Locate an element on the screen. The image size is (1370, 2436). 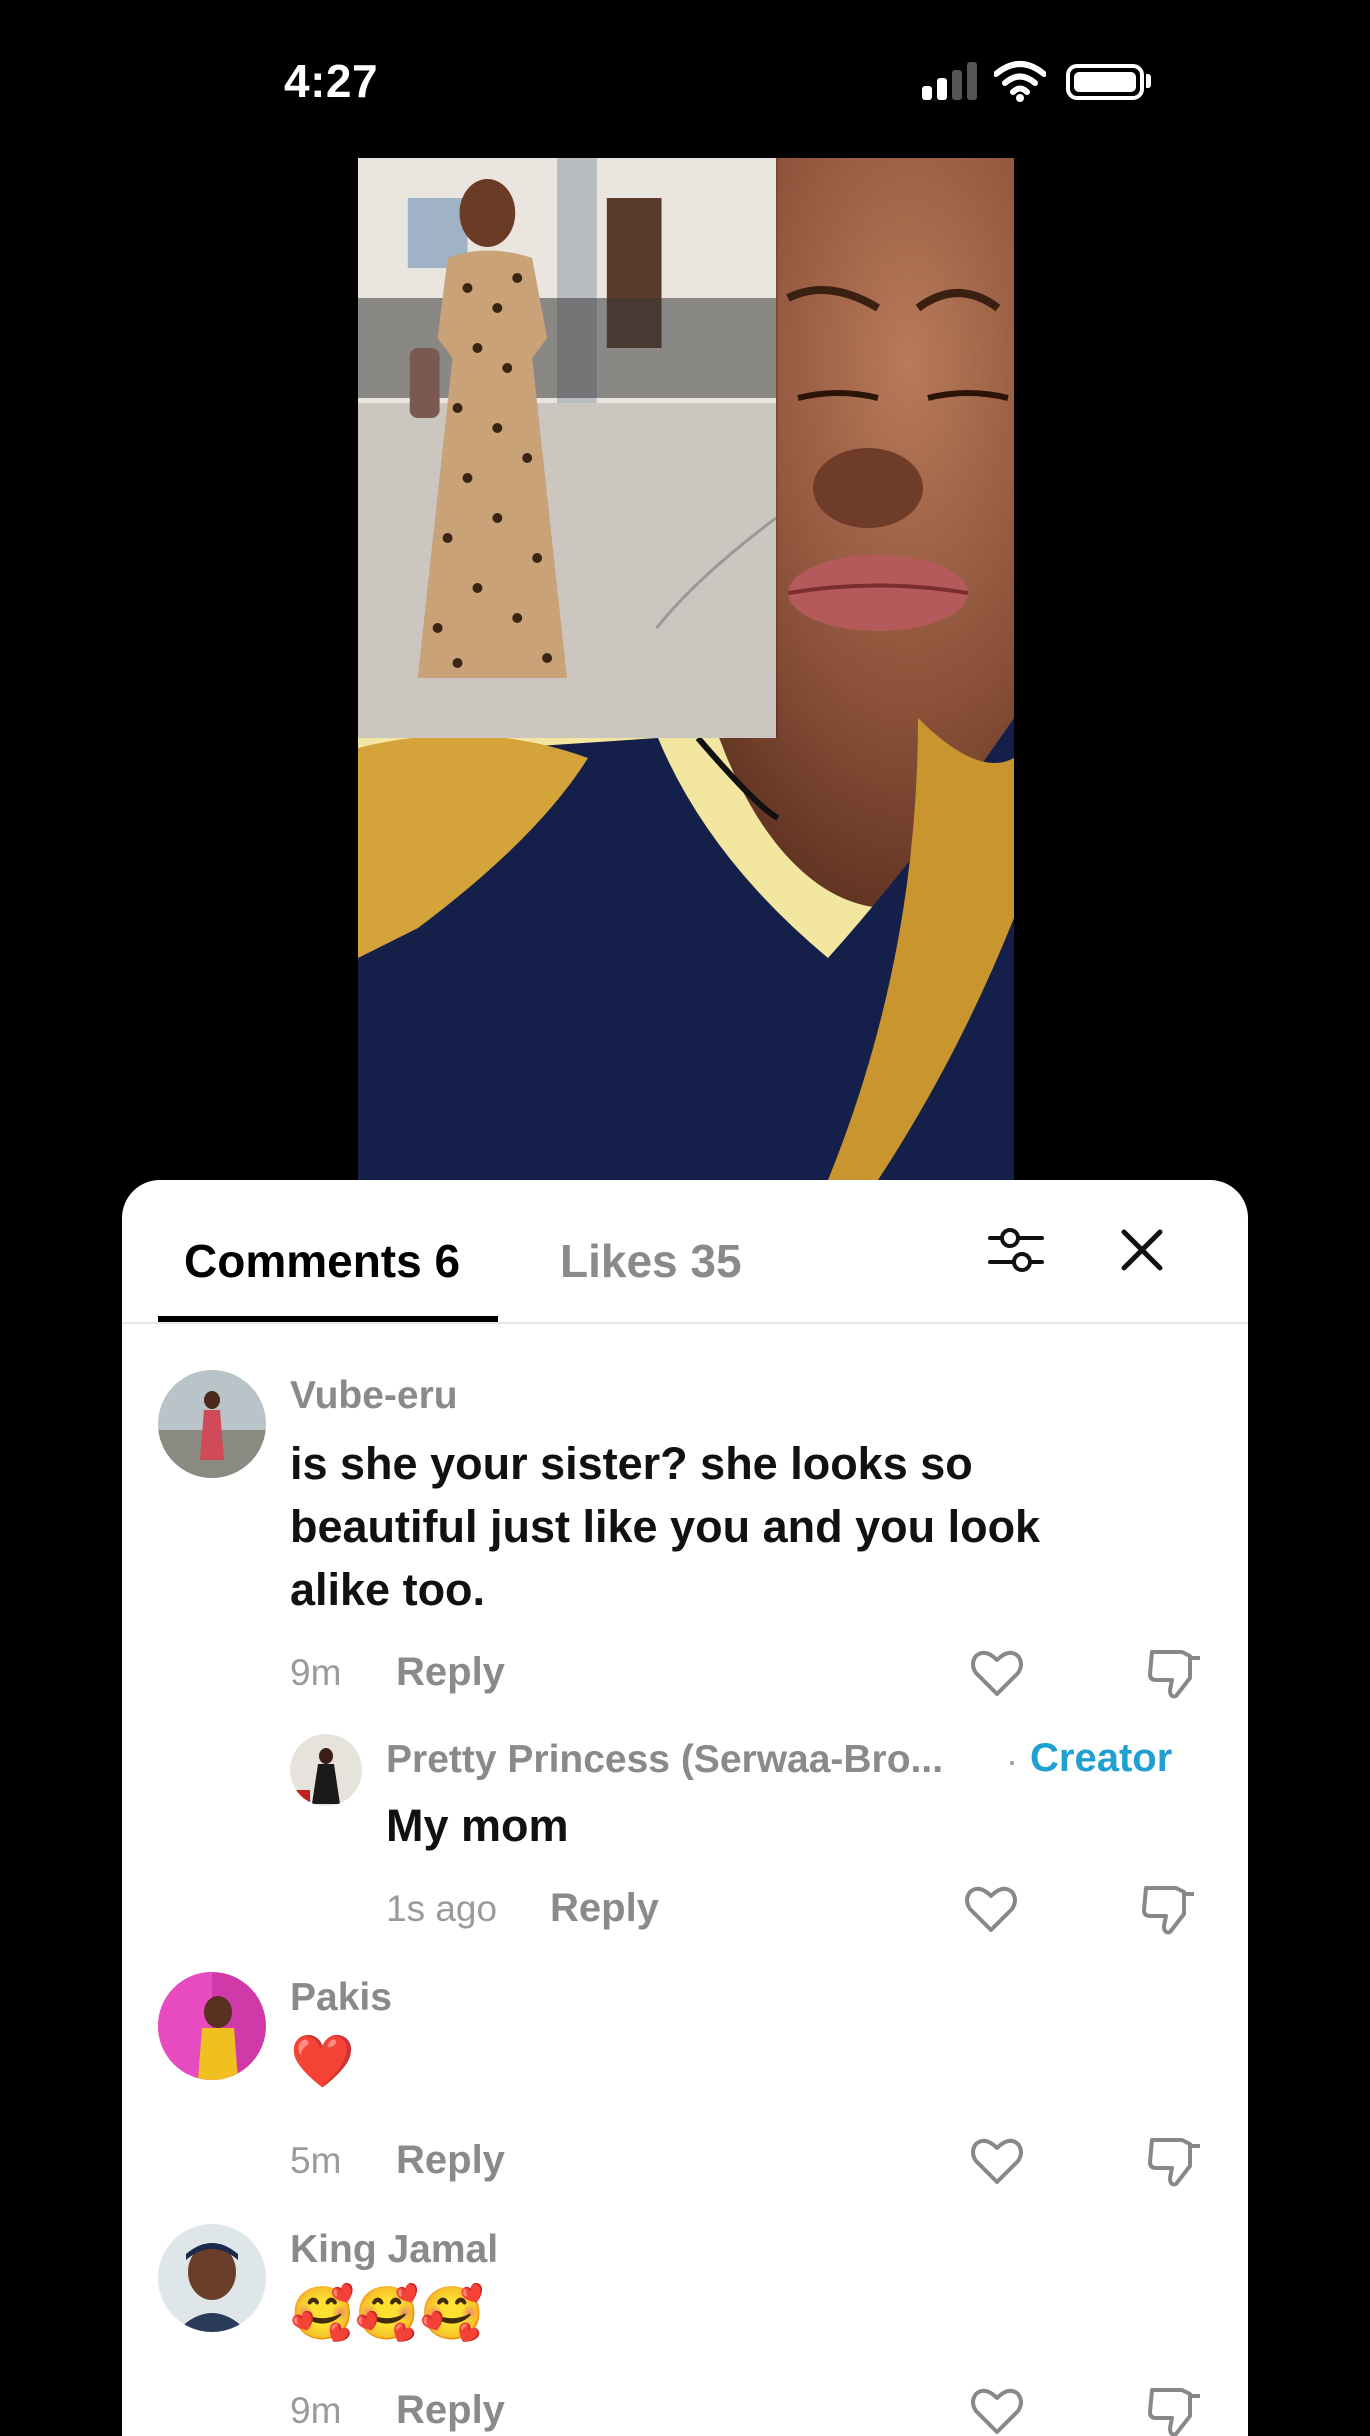
comment-username: King Jamal is located at coordinates (394, 2250).